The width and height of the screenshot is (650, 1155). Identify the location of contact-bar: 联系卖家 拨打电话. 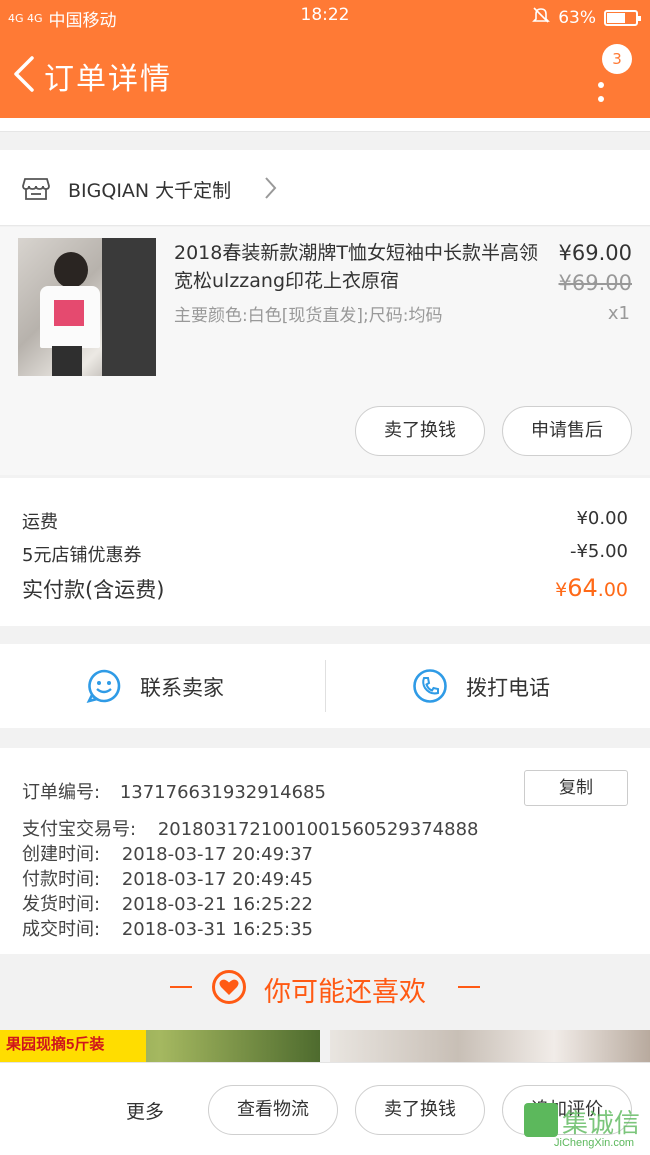
(325, 686).